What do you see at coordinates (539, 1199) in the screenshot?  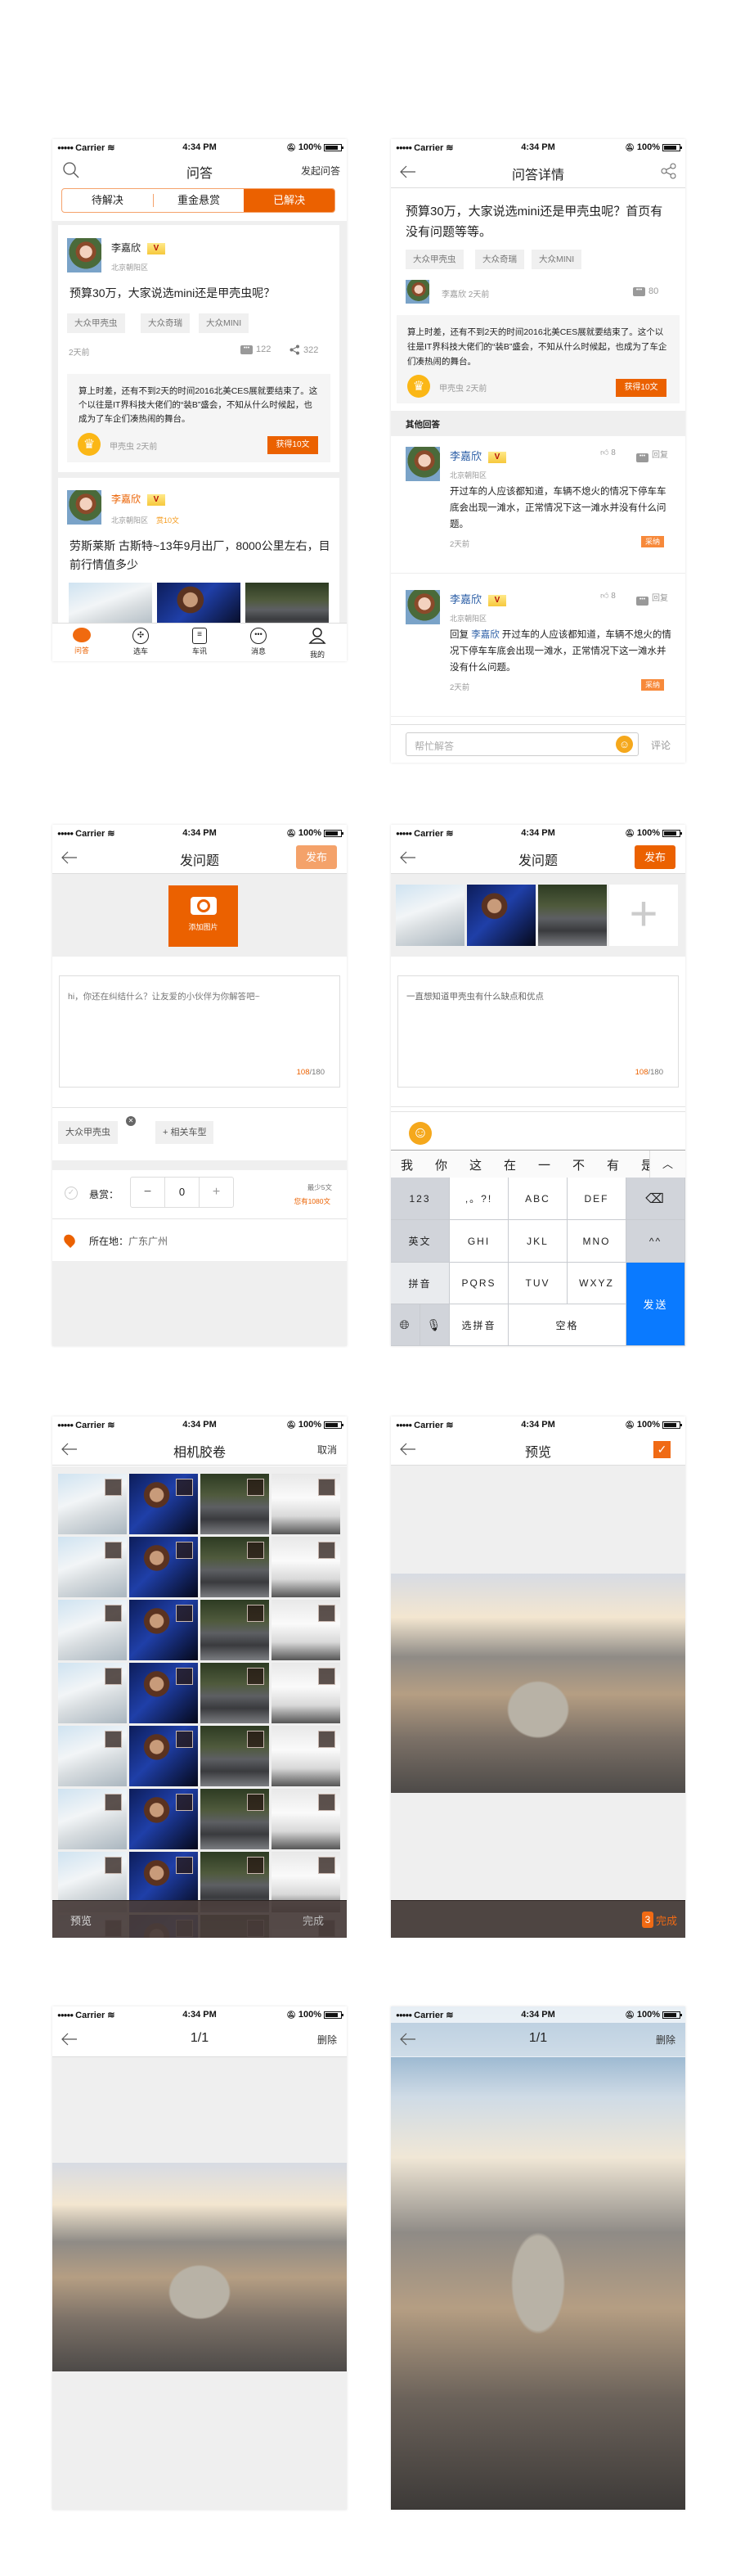 I see `key-abc: ABC` at bounding box center [539, 1199].